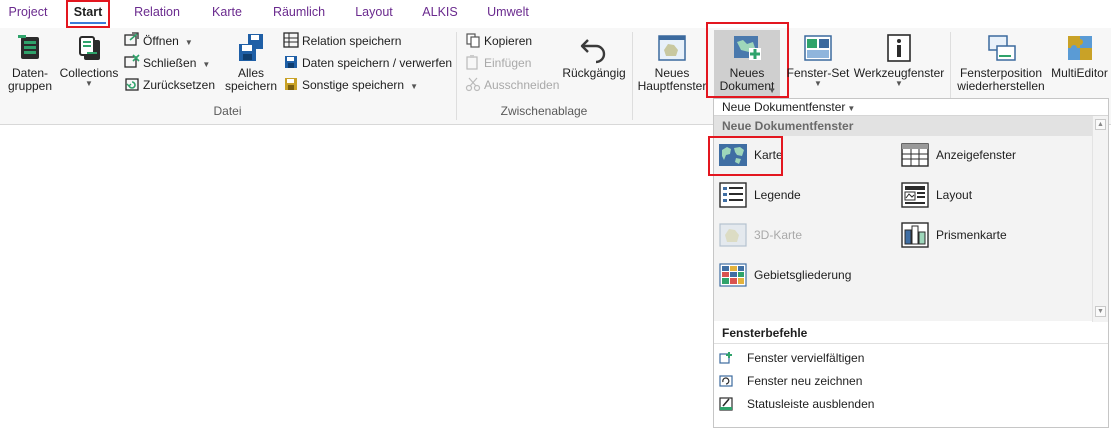 This screenshot has width=1111, height=428. What do you see at coordinates (30, 62) in the screenshot?
I see `daten-gruppen-button: Daten- gruppen` at bounding box center [30, 62].